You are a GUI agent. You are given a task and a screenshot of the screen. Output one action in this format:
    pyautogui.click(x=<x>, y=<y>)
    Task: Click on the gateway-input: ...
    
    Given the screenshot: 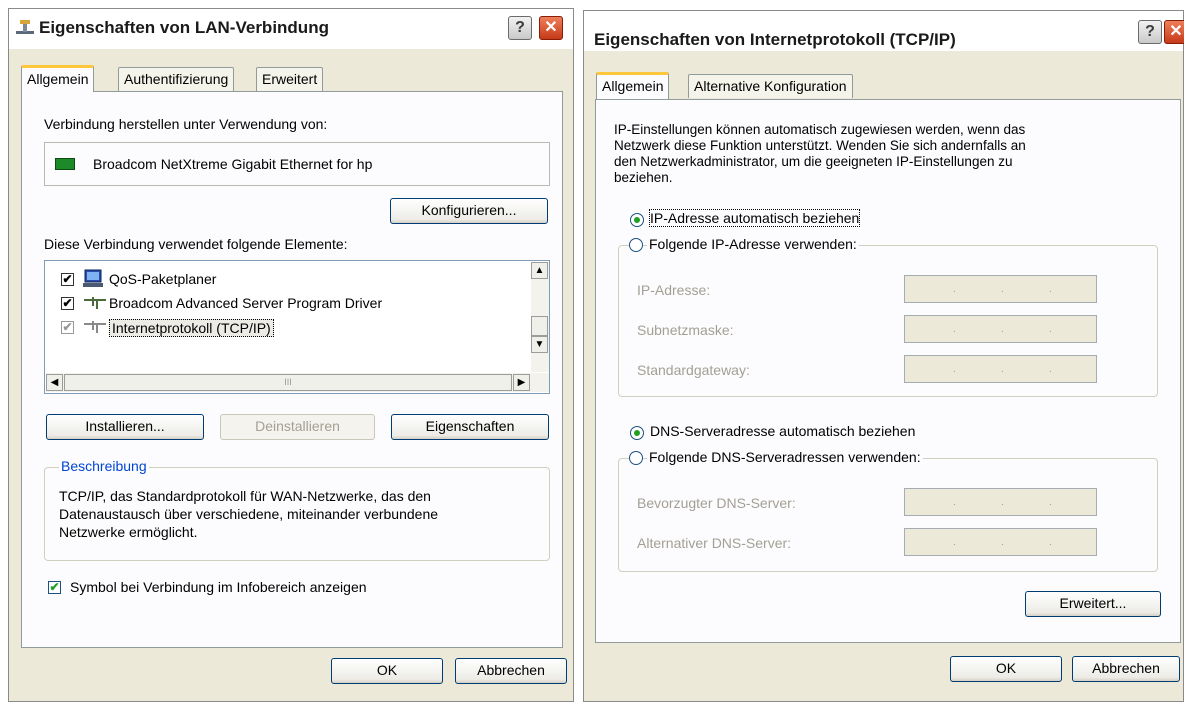 What is the action you would take?
    pyautogui.click(x=1000, y=369)
    